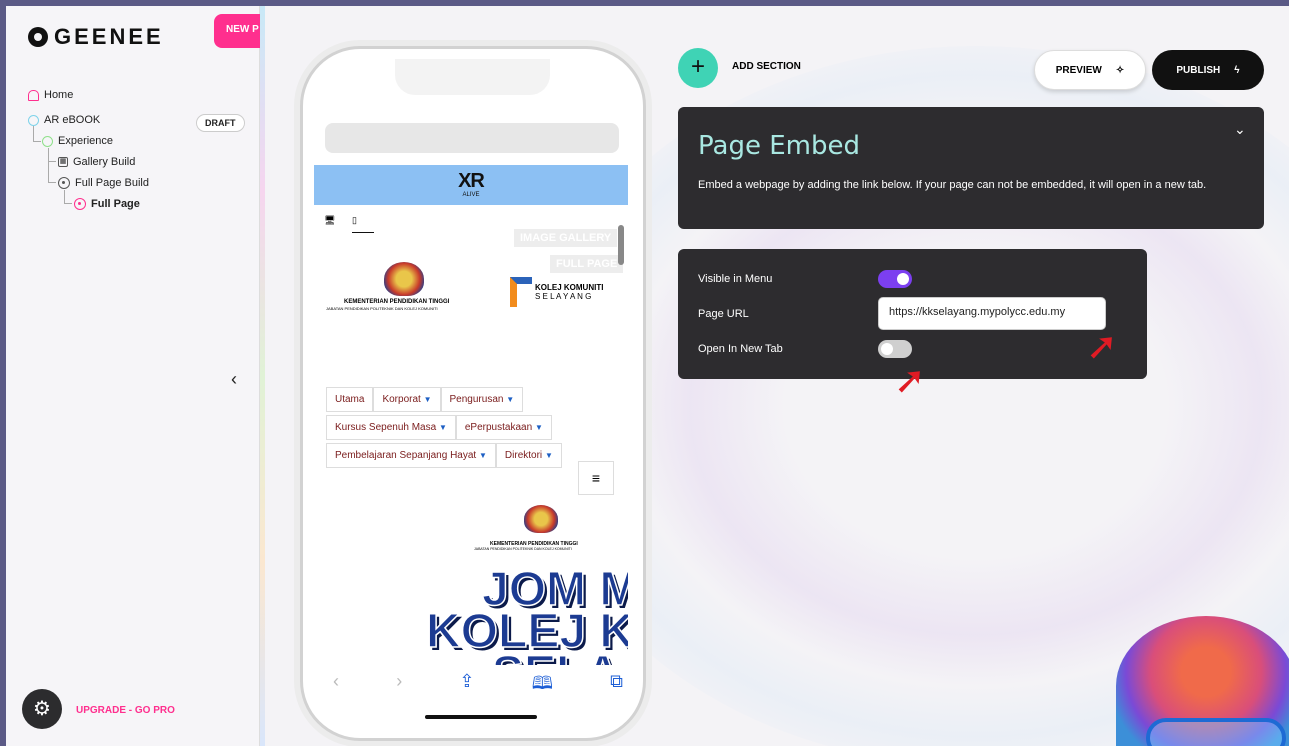  Describe the element at coordinates (740, 349) in the screenshot. I see `open-new-tab-label: Open In New Tab` at that location.